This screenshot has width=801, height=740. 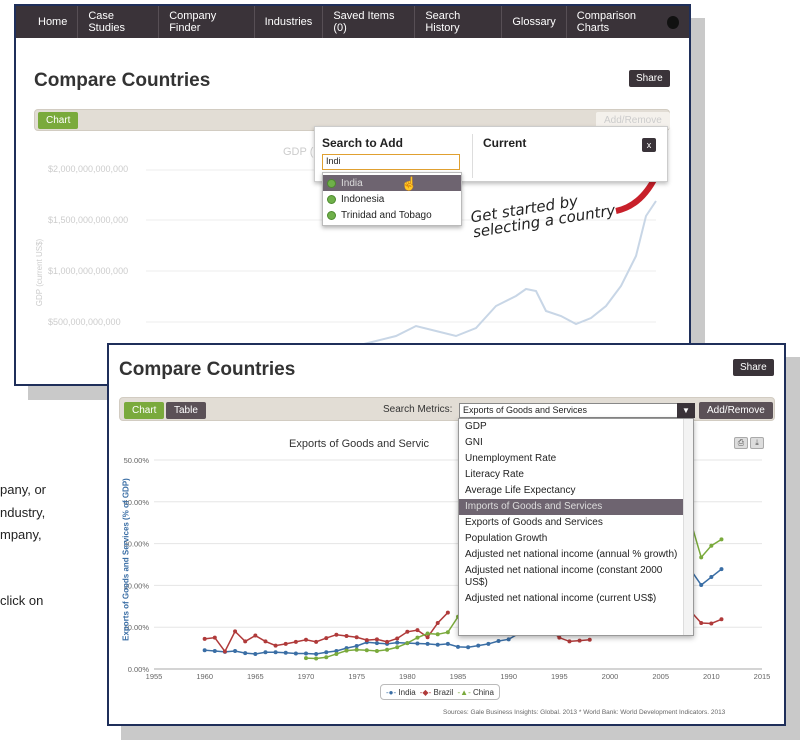 I want to click on series-line-india, so click(x=362, y=643).